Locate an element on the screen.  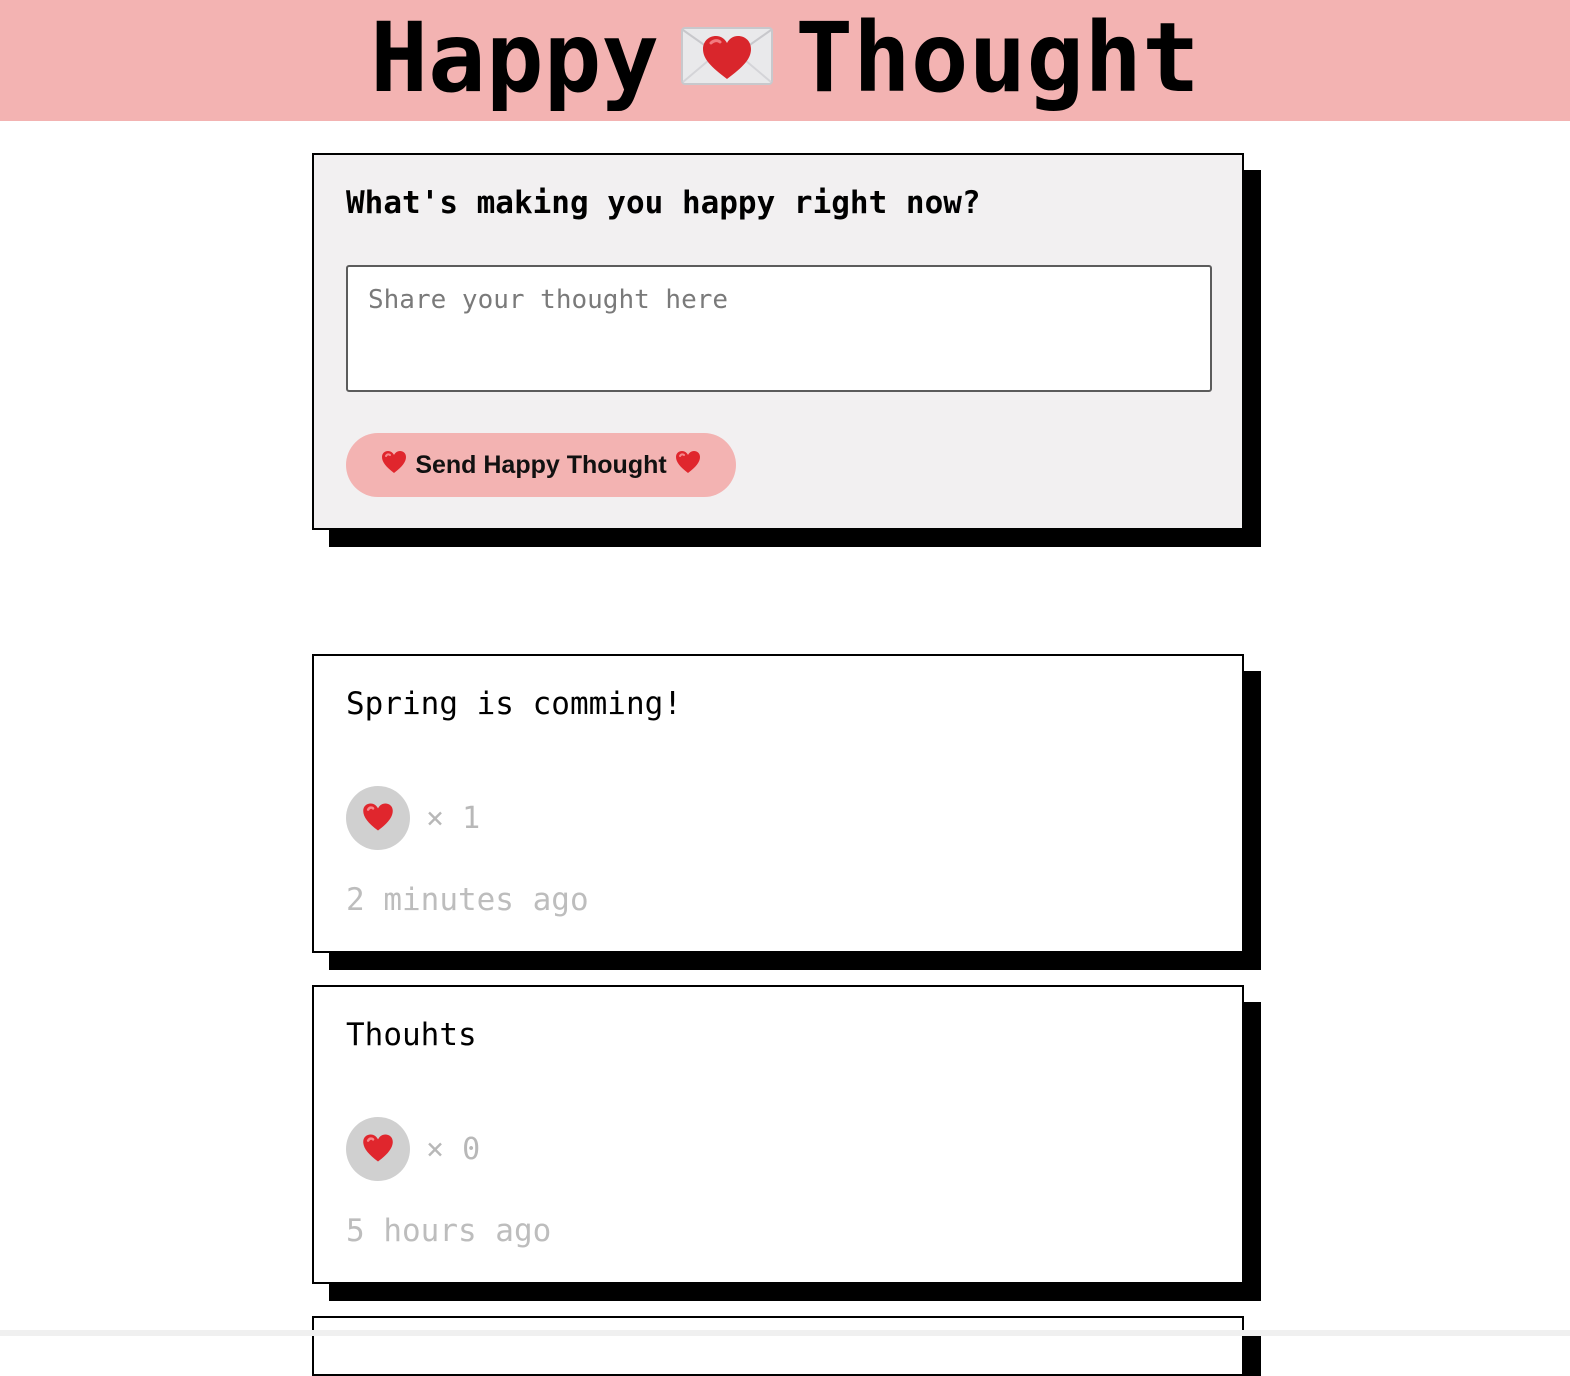
love-letter-icon is located at coordinates (727, 55).